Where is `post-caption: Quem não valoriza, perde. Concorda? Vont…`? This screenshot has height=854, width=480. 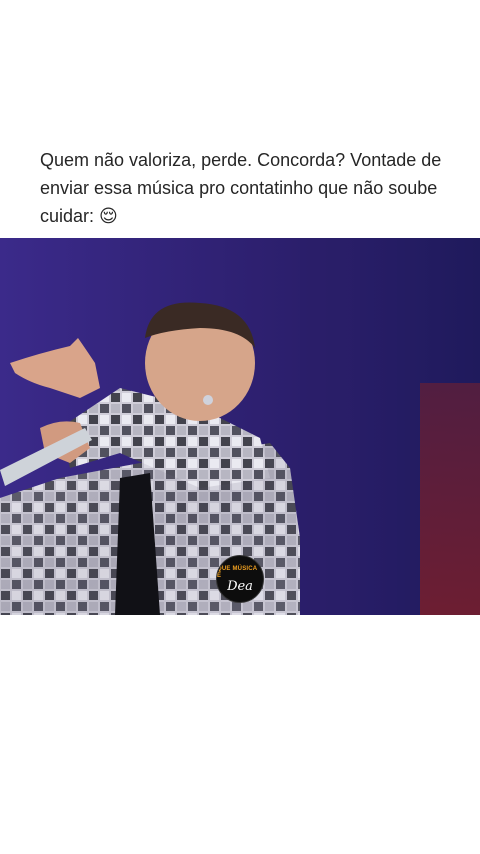 post-caption: Quem não valoriza, perde. Concorda? Vont… is located at coordinates (241, 188).